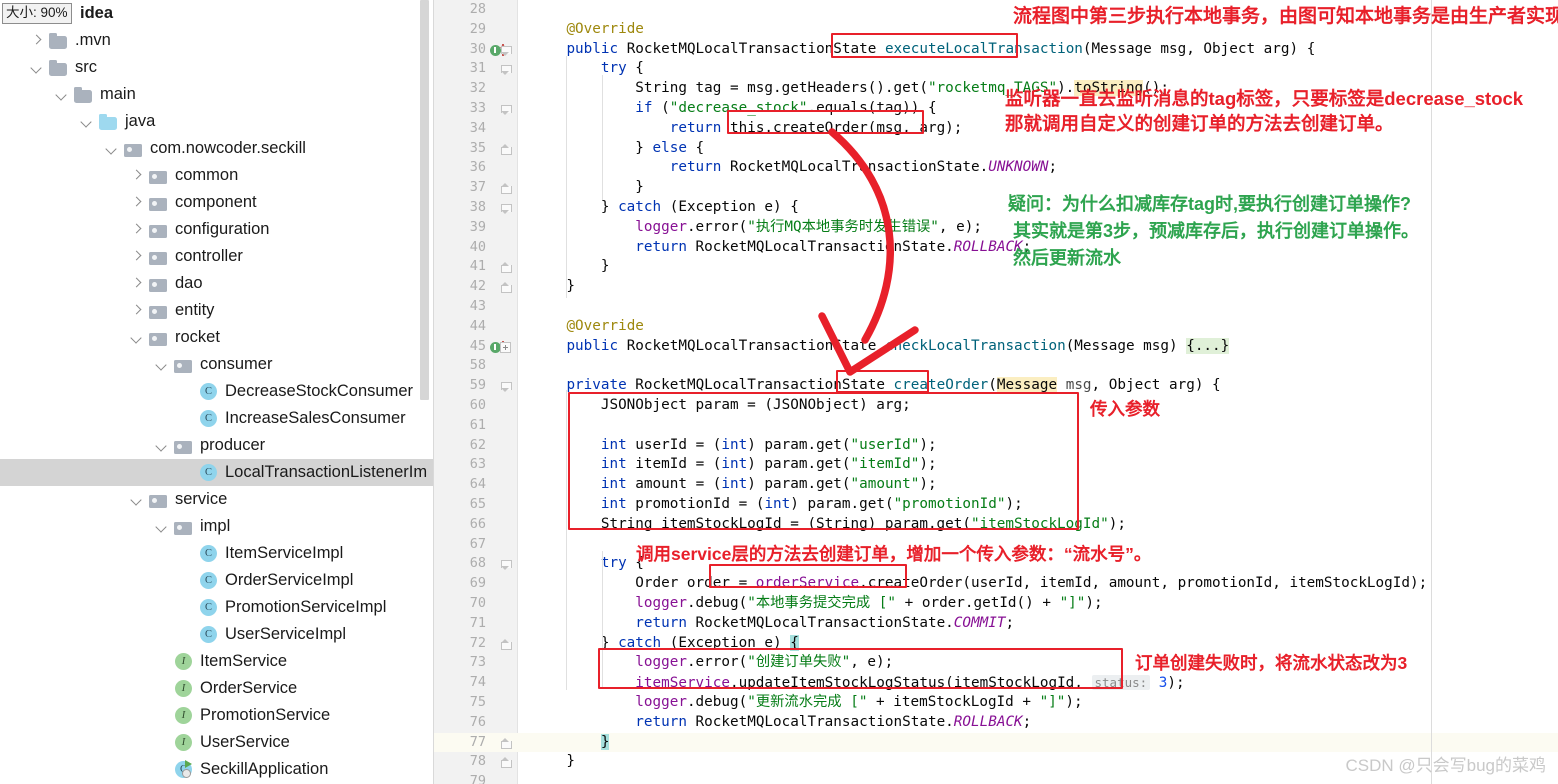  I want to click on tree-item-label: impl, so click(215, 526).